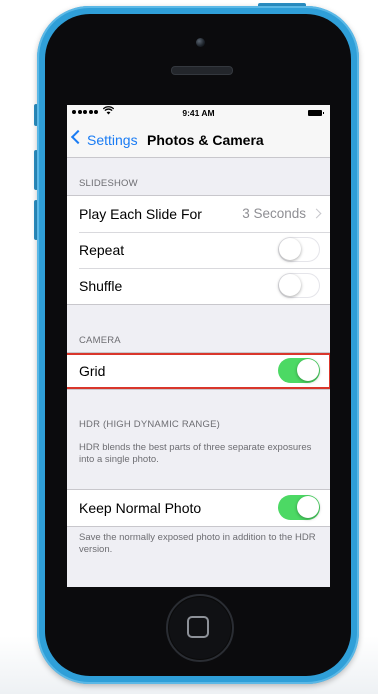  Describe the element at coordinates (299, 249) in the screenshot. I see `repeat-toggle` at that location.